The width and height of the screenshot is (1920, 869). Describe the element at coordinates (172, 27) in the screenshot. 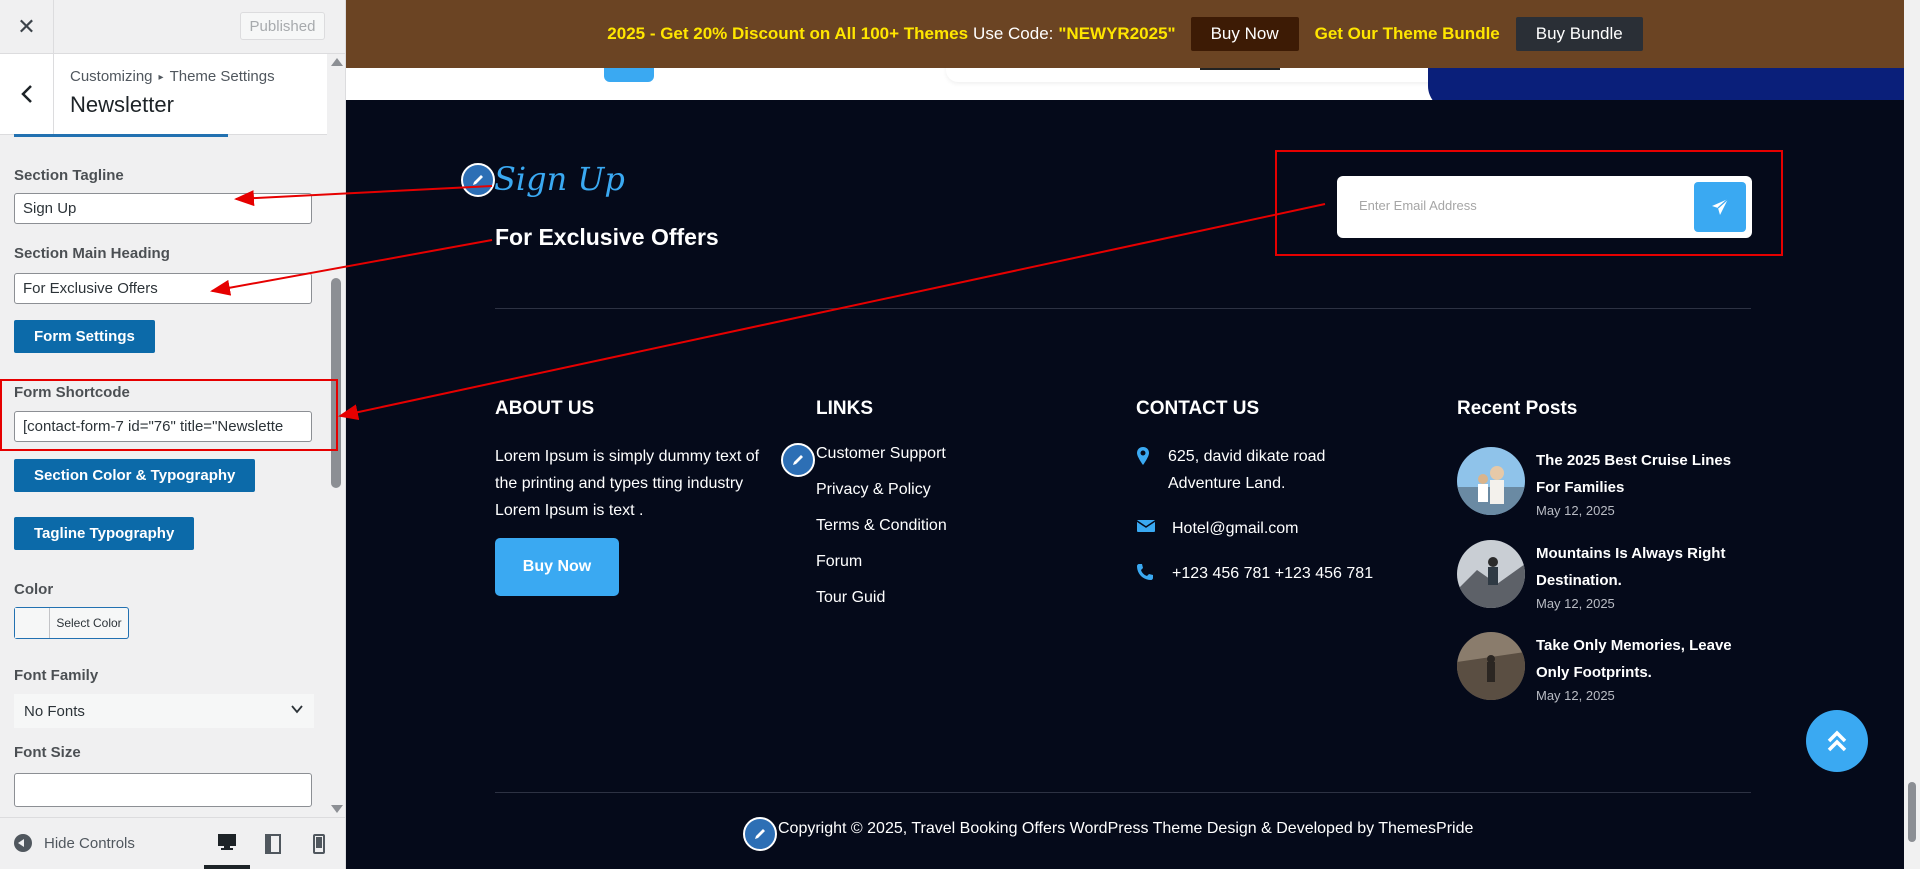

I see `customizer-header: ✕ Published` at that location.